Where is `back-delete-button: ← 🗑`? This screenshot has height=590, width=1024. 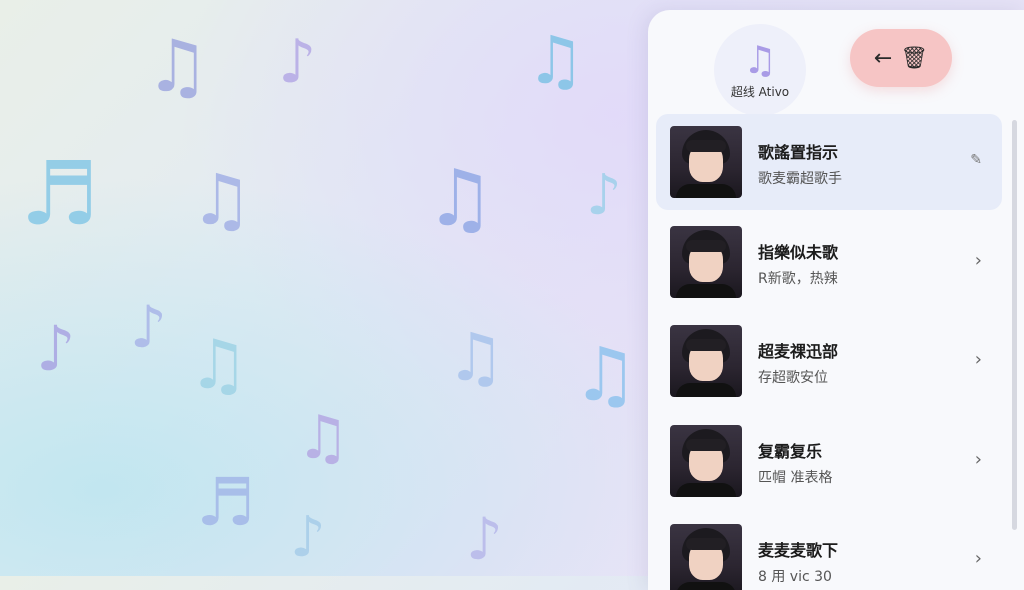
back-delete-button: ← 🗑 is located at coordinates (901, 58).